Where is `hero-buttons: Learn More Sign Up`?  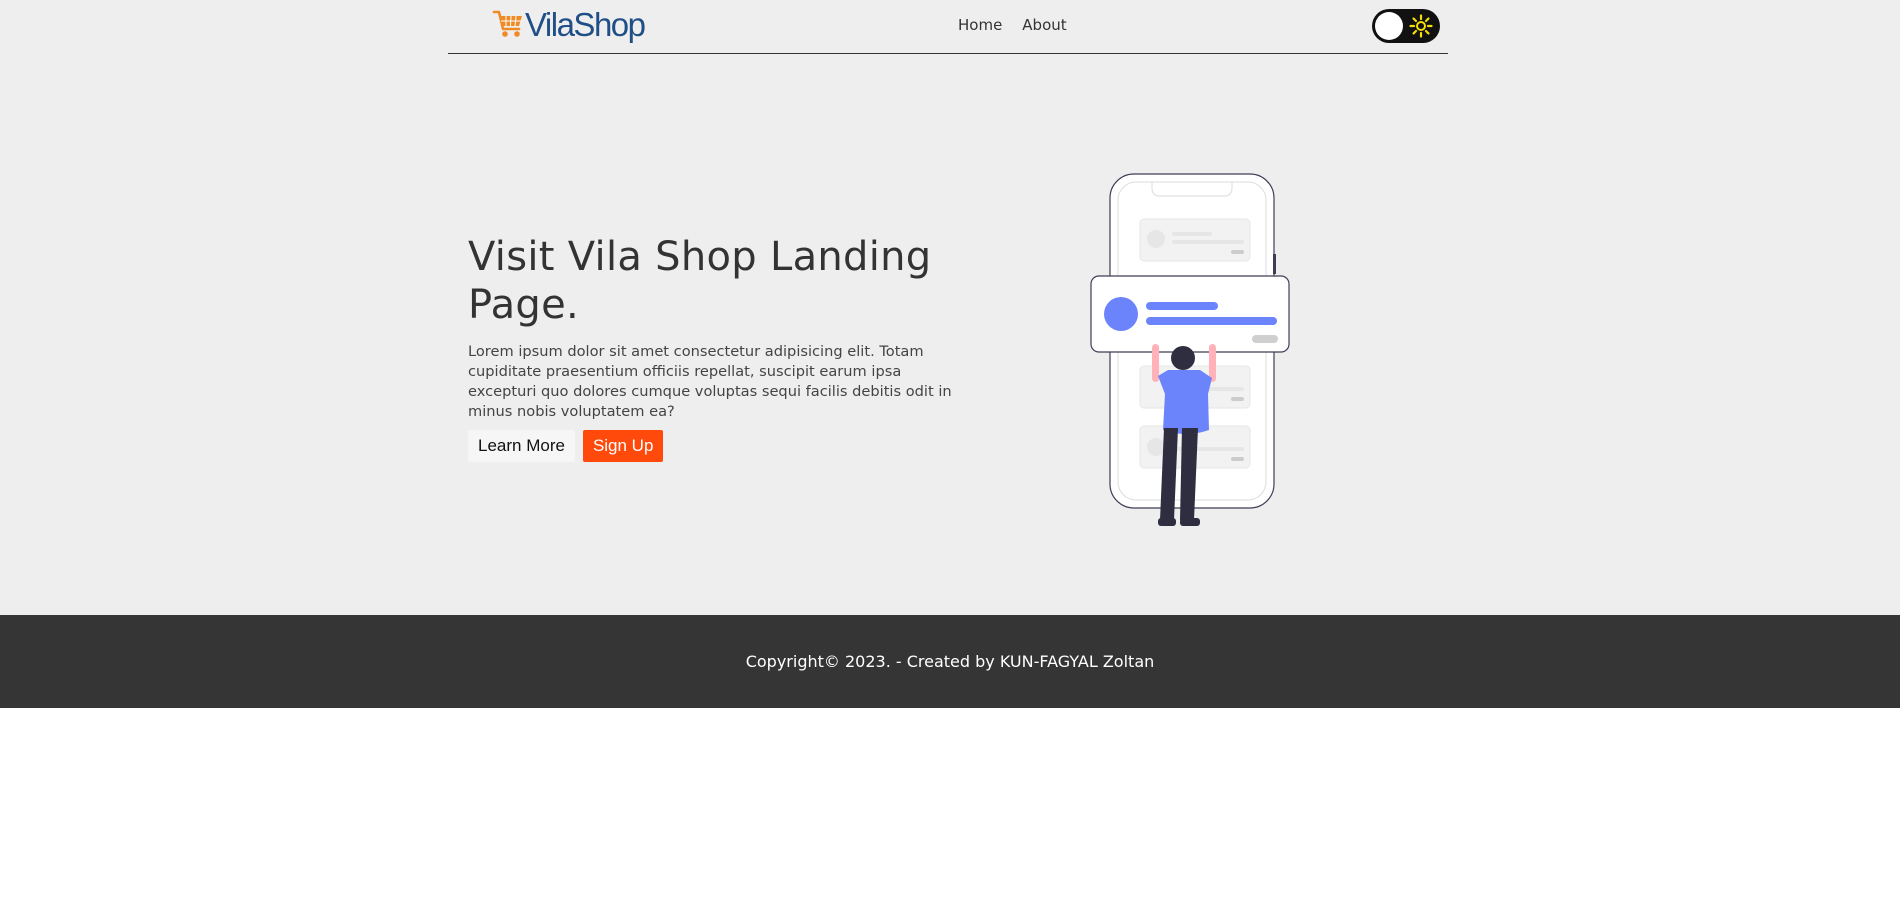 hero-buttons: Learn More Sign Up is located at coordinates (566, 446).